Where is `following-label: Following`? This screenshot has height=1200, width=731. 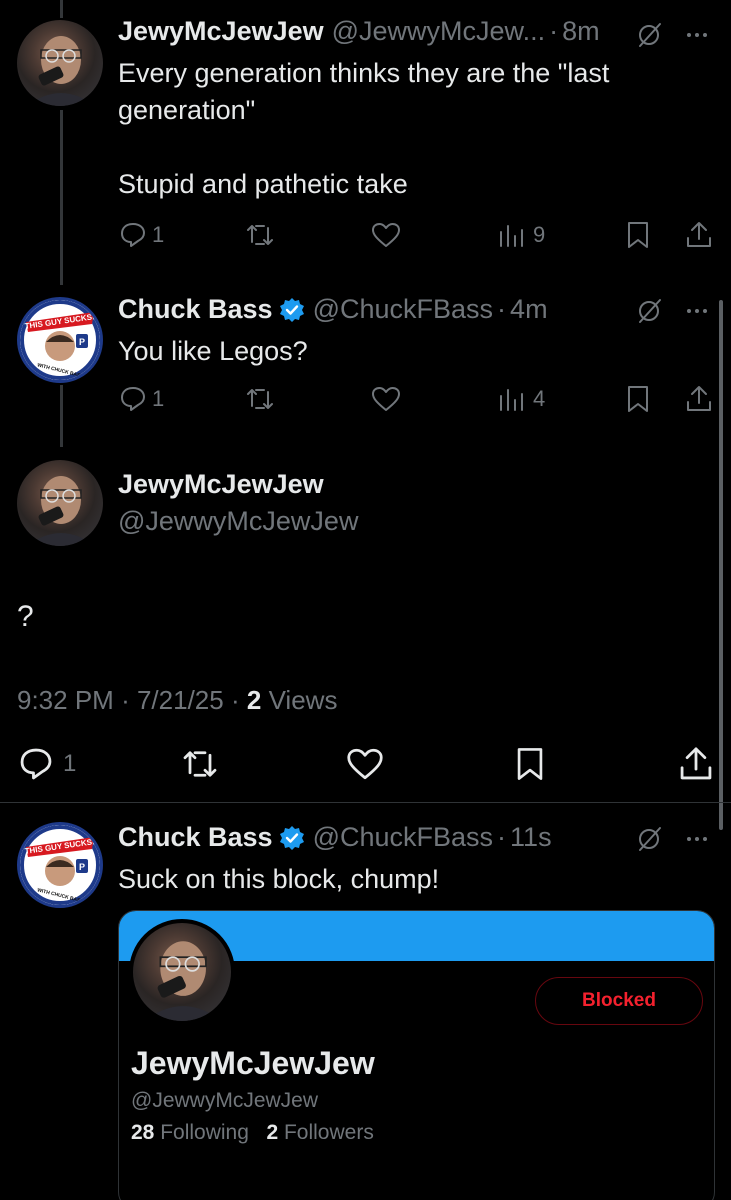
following-label: Following is located at coordinates (204, 1132).